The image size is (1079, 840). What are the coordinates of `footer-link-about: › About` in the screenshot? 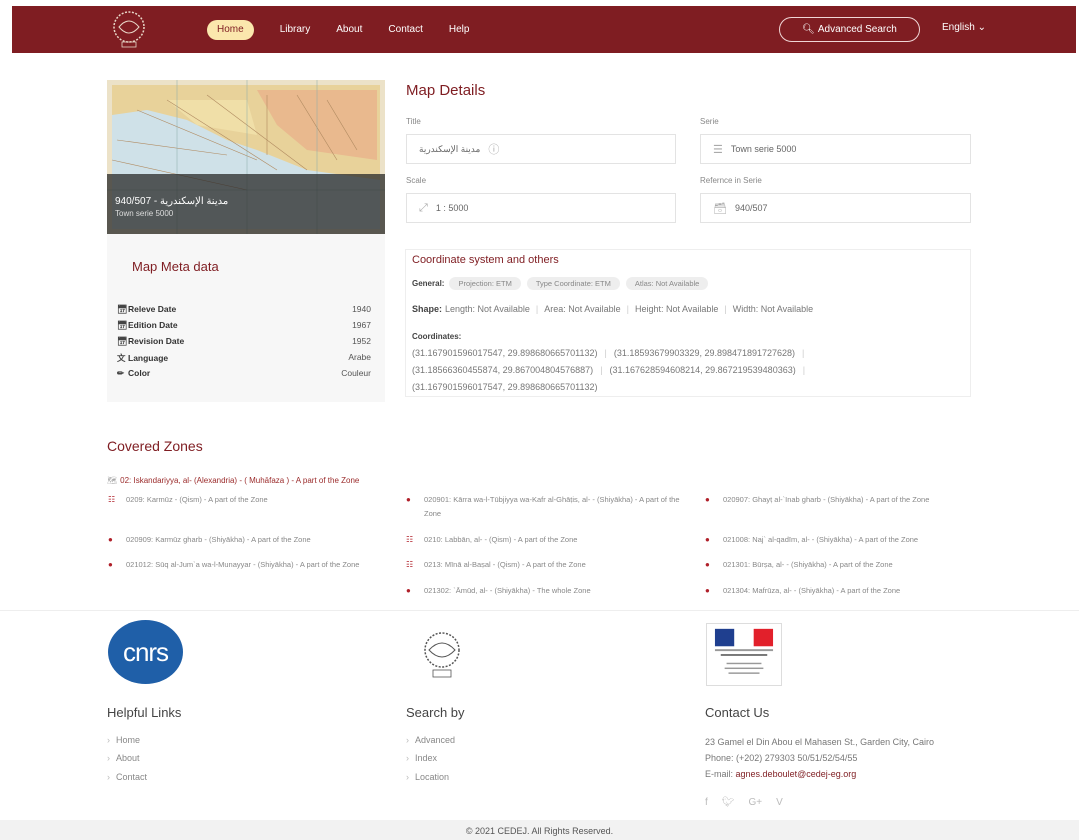 It's located at (123, 758).